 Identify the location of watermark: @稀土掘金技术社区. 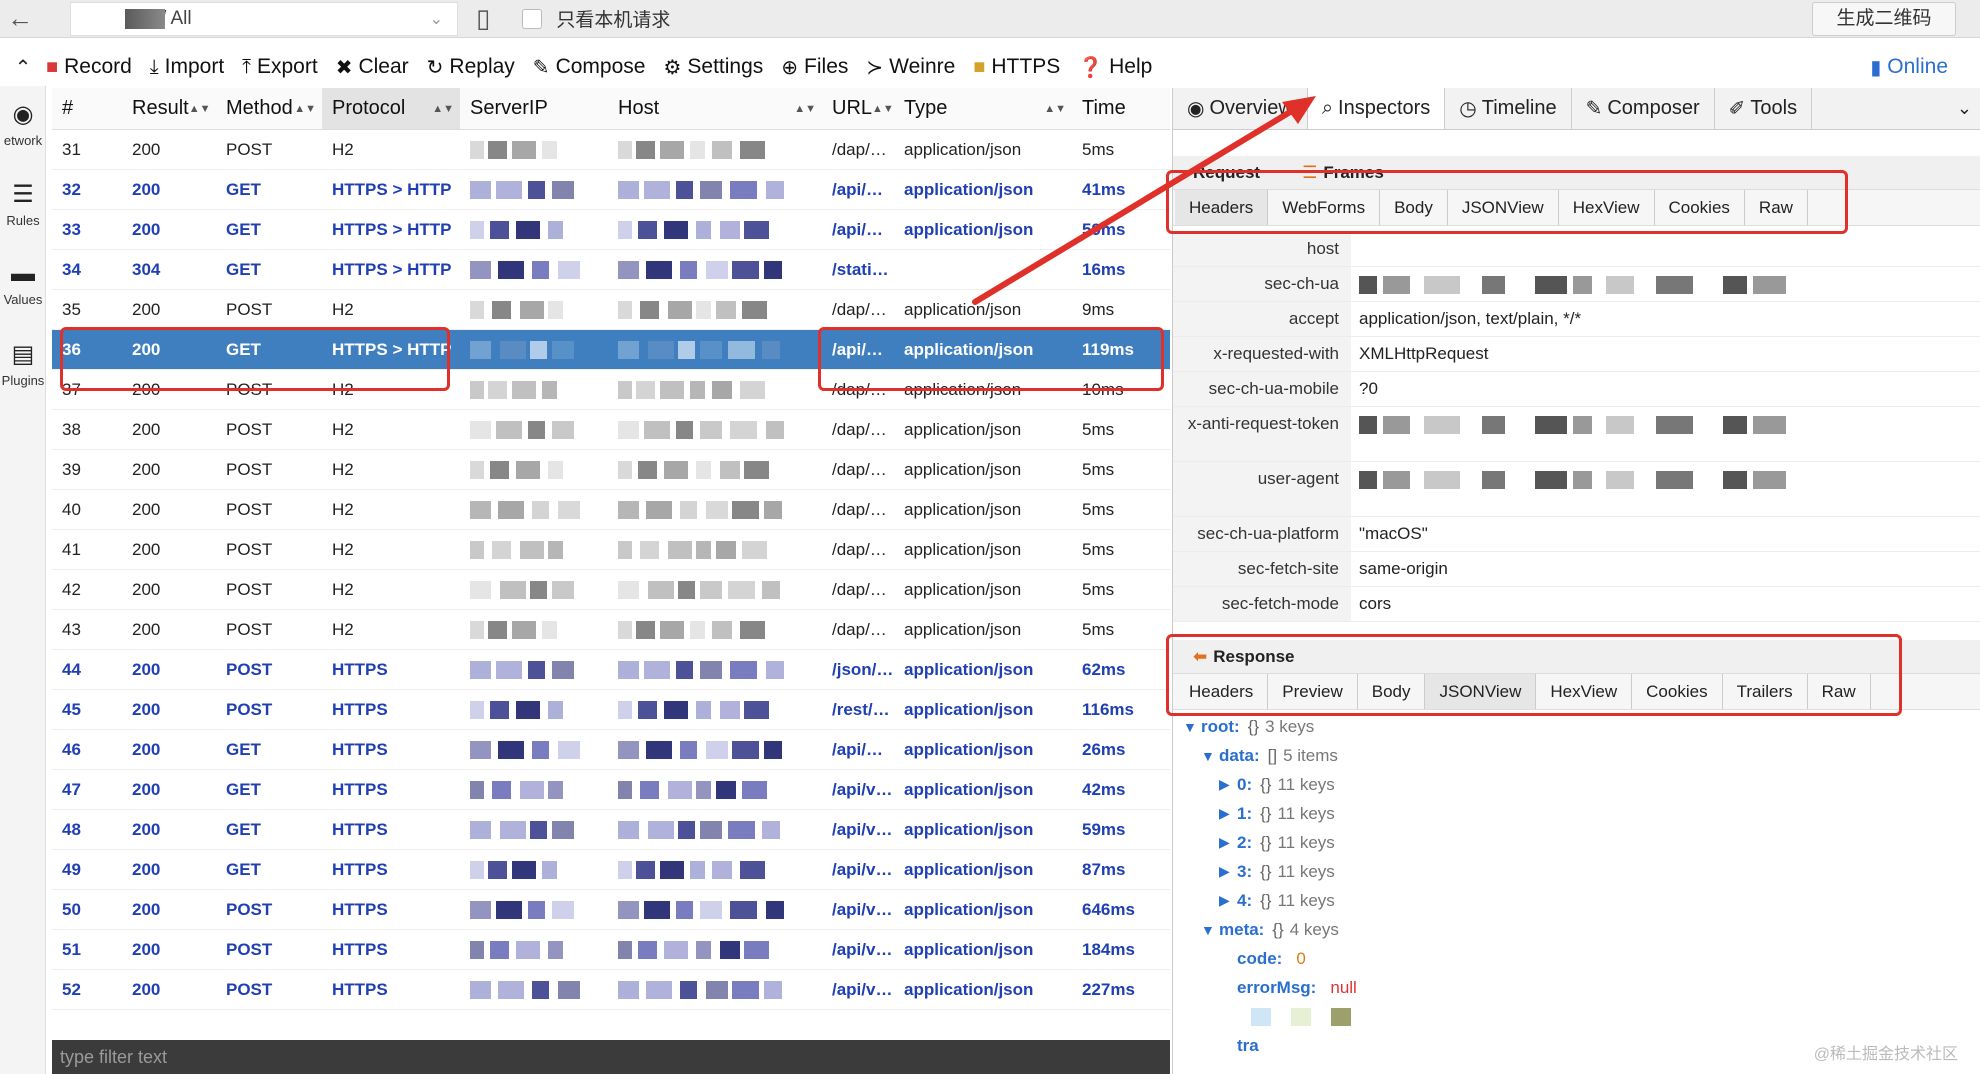
(1885, 1054).